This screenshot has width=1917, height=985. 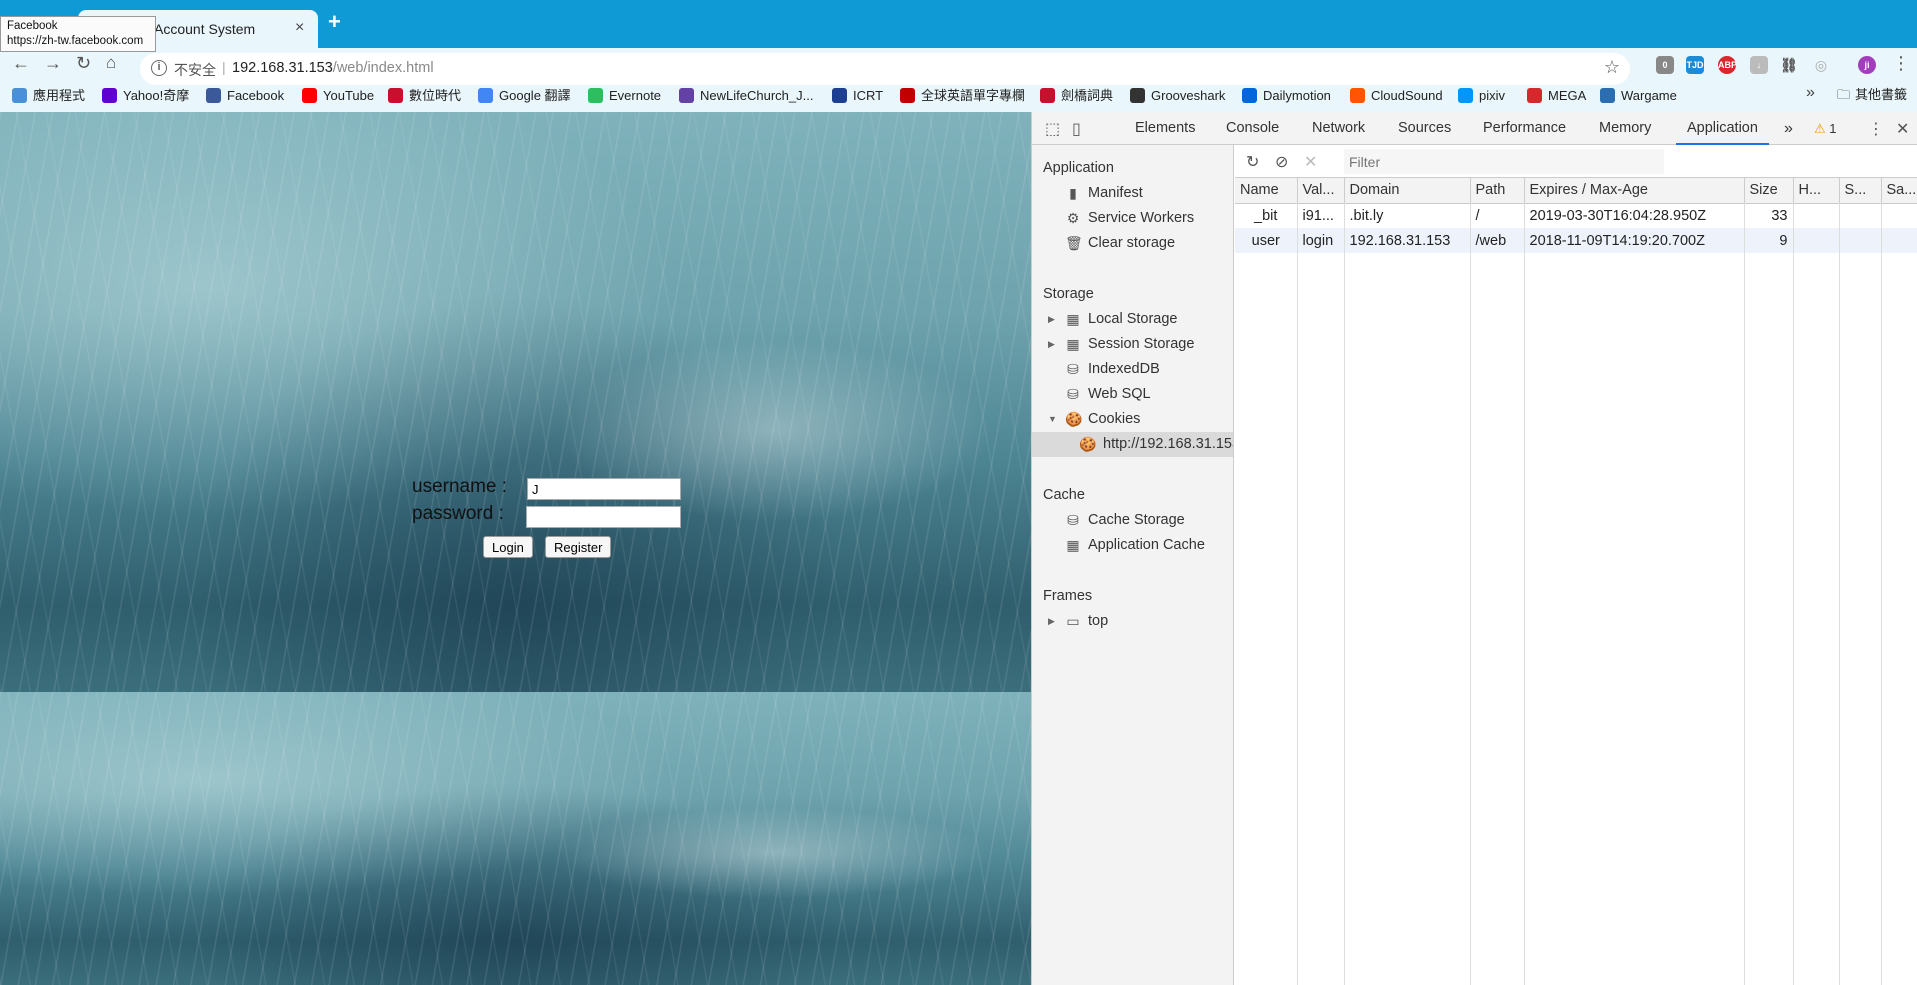 I want to click on tab-network: Network, so click(x=1338, y=128).